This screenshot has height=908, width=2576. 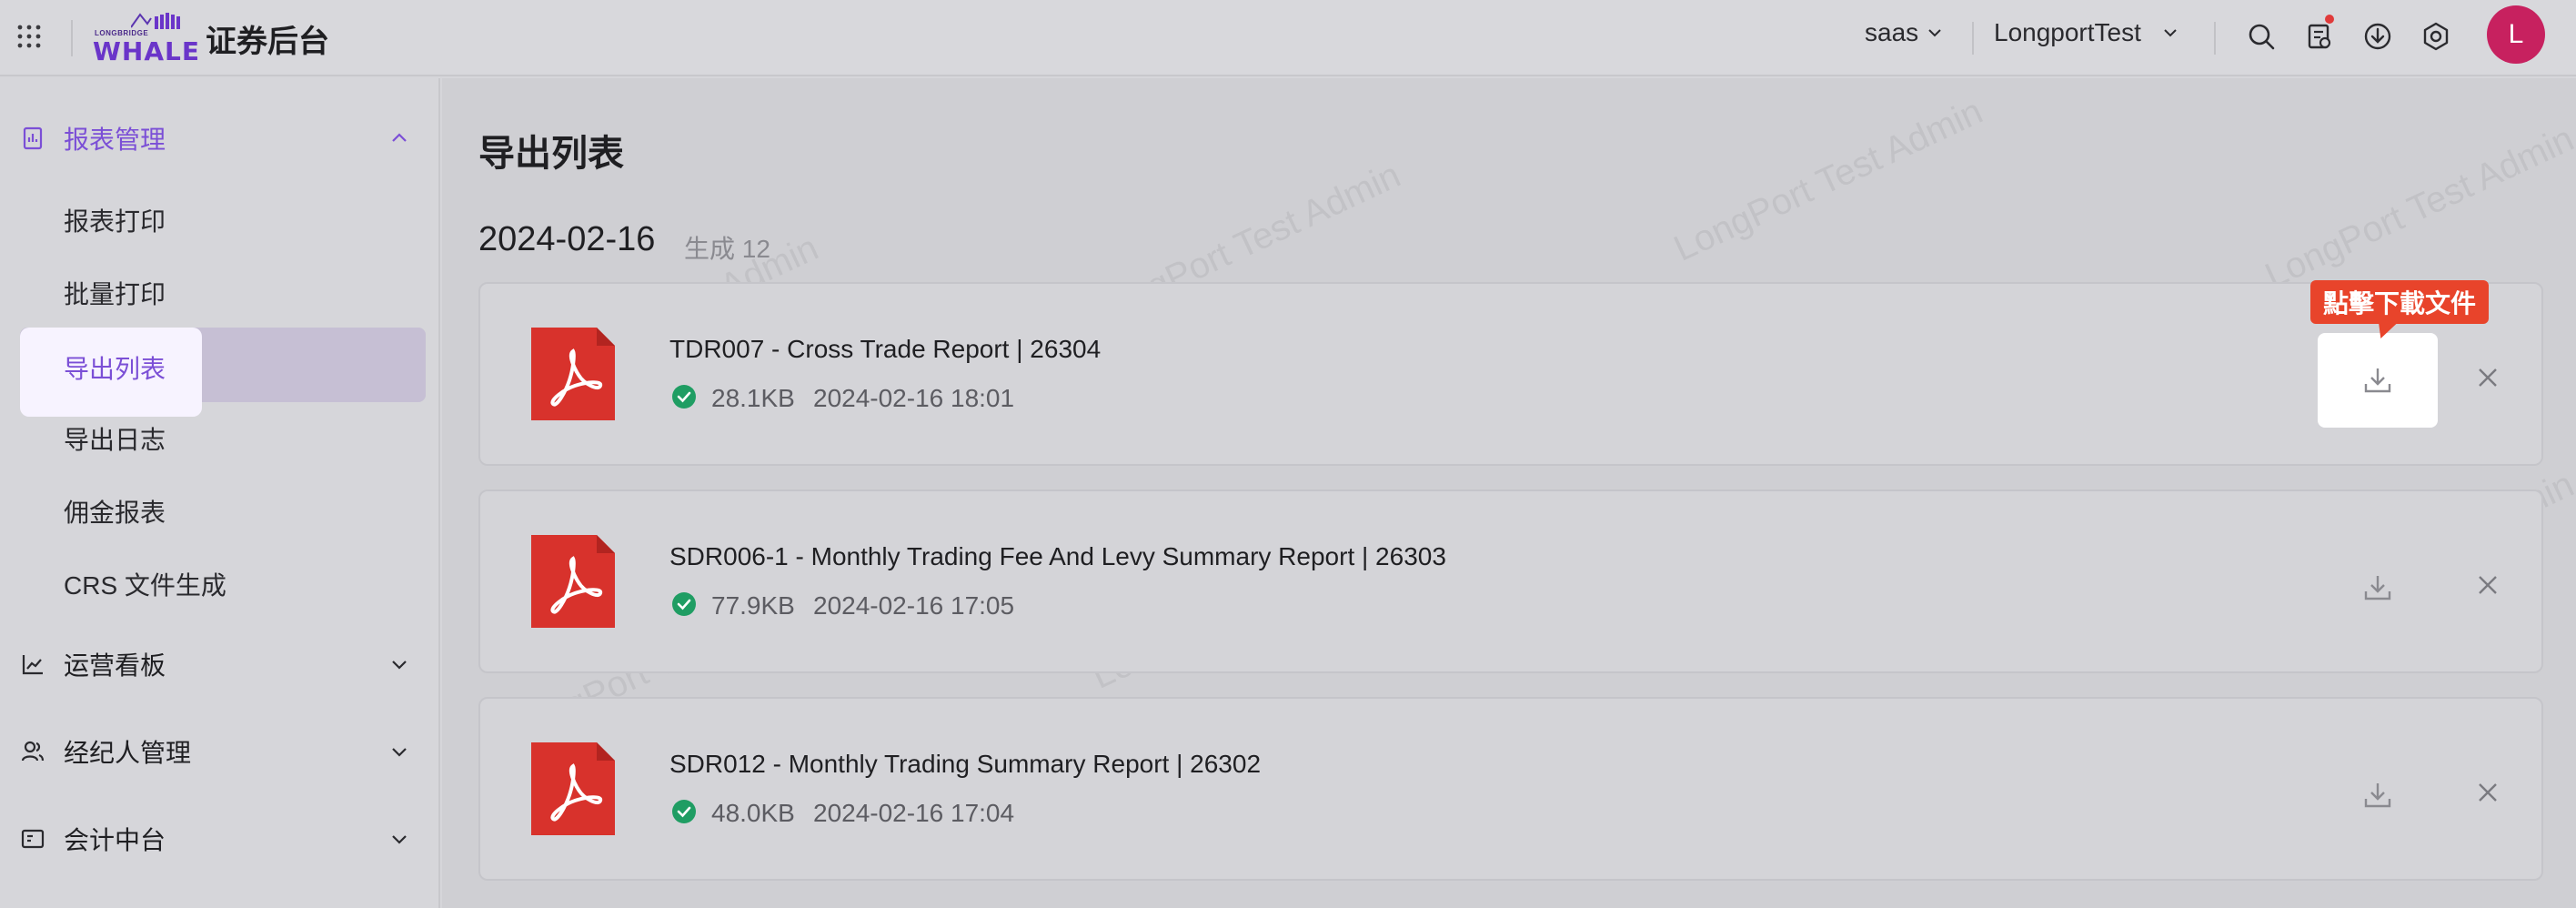 I want to click on ledger-icon, so click(x=33, y=839).